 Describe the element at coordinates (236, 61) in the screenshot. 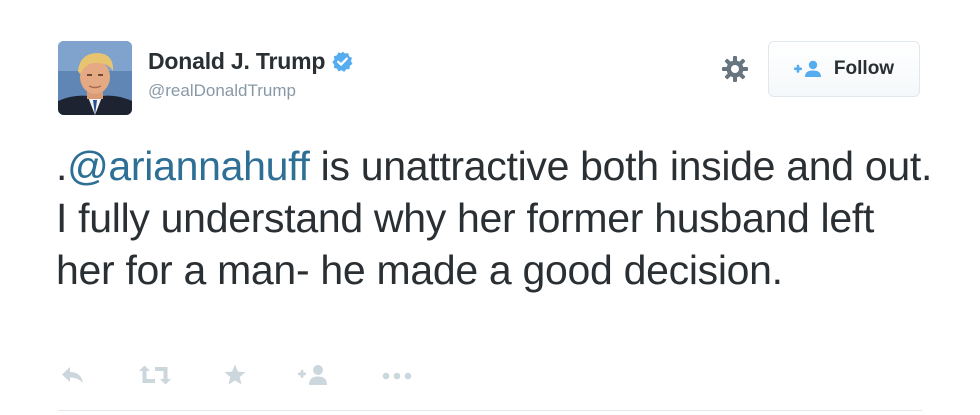

I see `display-name: Donald J. Trump` at that location.